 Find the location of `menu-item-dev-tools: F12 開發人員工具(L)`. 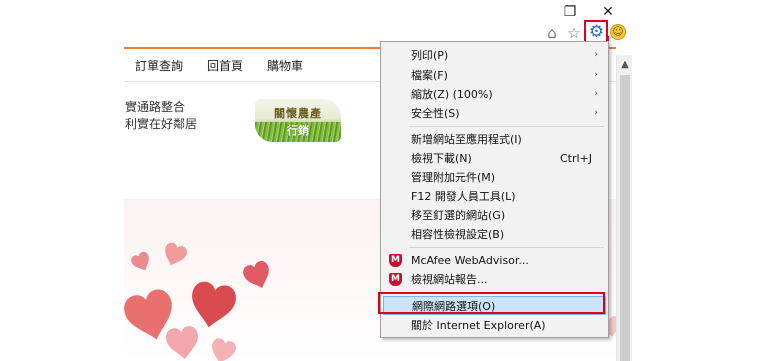

menu-item-dev-tools: F12 開發人員工具(L) is located at coordinates (494, 196).